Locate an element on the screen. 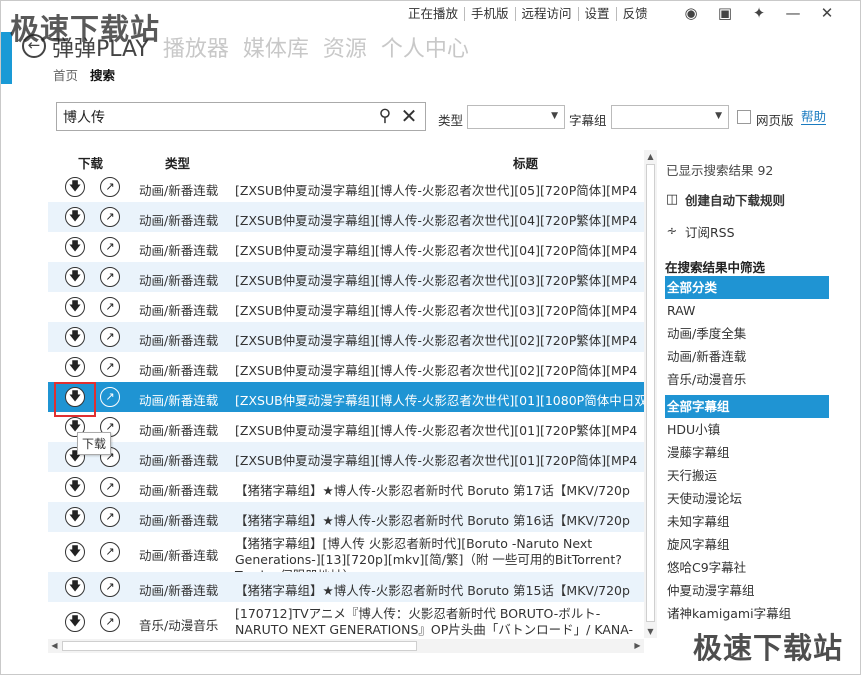 This screenshot has height=675, width=861. row-title: 【猪猪字幕组】★博人传-火影忍者新时代 Boruto 第17话【MKV/720p is located at coordinates (432, 489).